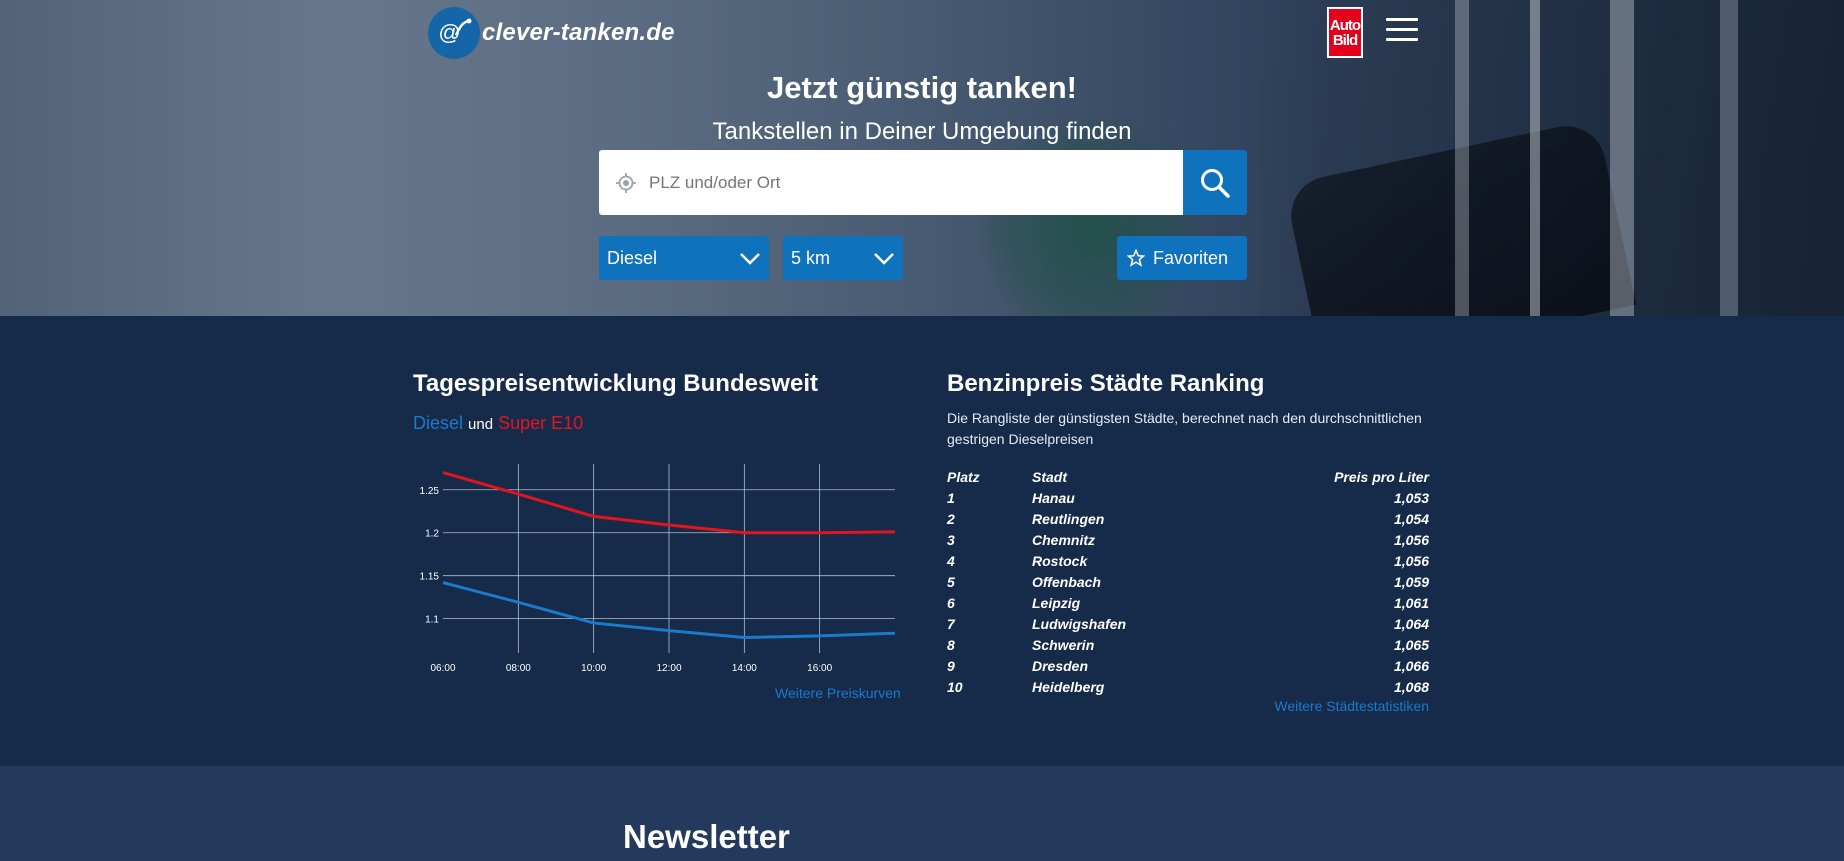 This screenshot has height=861, width=1844. I want to click on chart-x-tick-label: 10:00, so click(593, 668).